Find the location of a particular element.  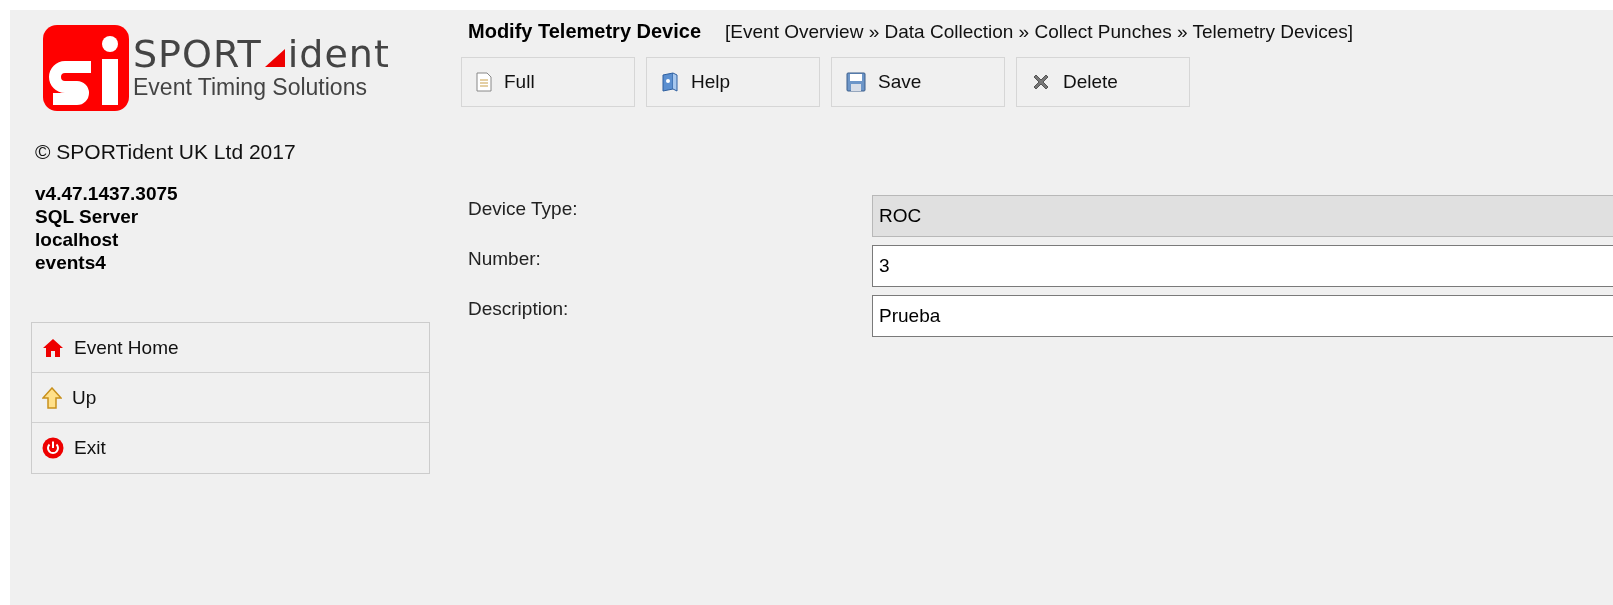

input-field: 3 is located at coordinates (1242, 266).